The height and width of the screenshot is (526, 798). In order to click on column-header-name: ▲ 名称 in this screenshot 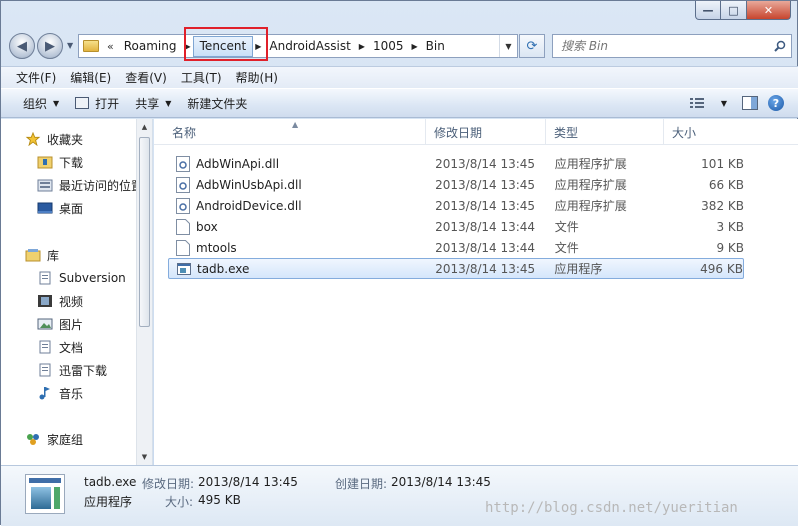, I will do `click(290, 132)`.